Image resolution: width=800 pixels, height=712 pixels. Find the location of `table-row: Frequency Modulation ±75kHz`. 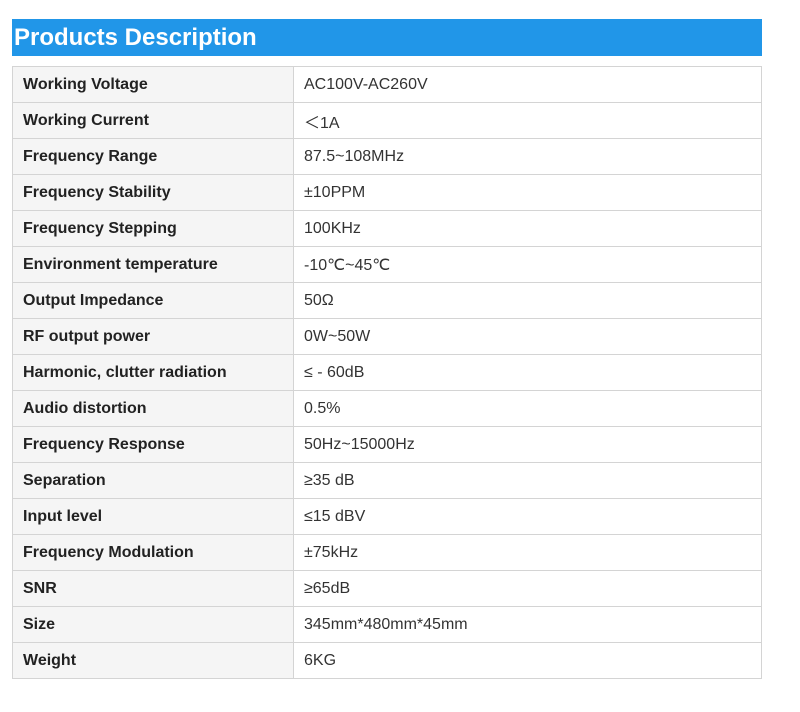

table-row: Frequency Modulation ±75kHz is located at coordinates (387, 552).